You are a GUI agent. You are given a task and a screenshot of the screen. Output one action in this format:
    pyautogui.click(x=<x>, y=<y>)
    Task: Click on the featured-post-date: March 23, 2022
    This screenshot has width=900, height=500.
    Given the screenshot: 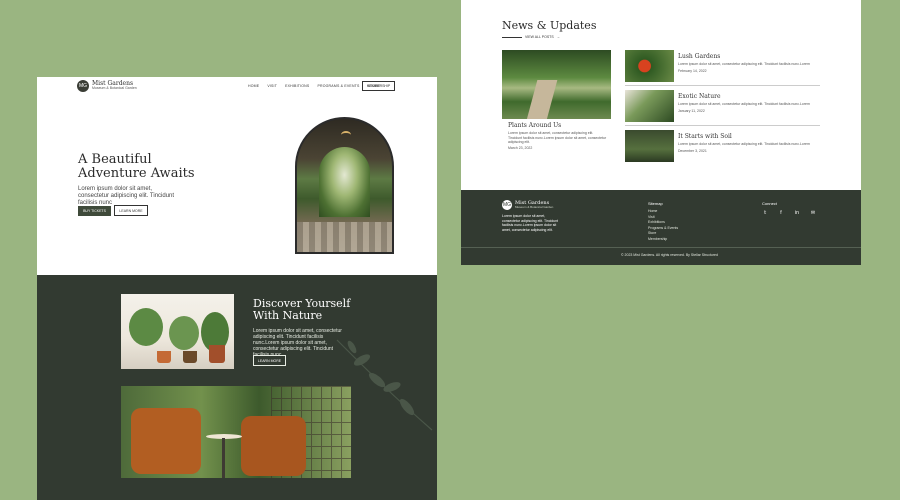 What is the action you would take?
    pyautogui.click(x=520, y=148)
    